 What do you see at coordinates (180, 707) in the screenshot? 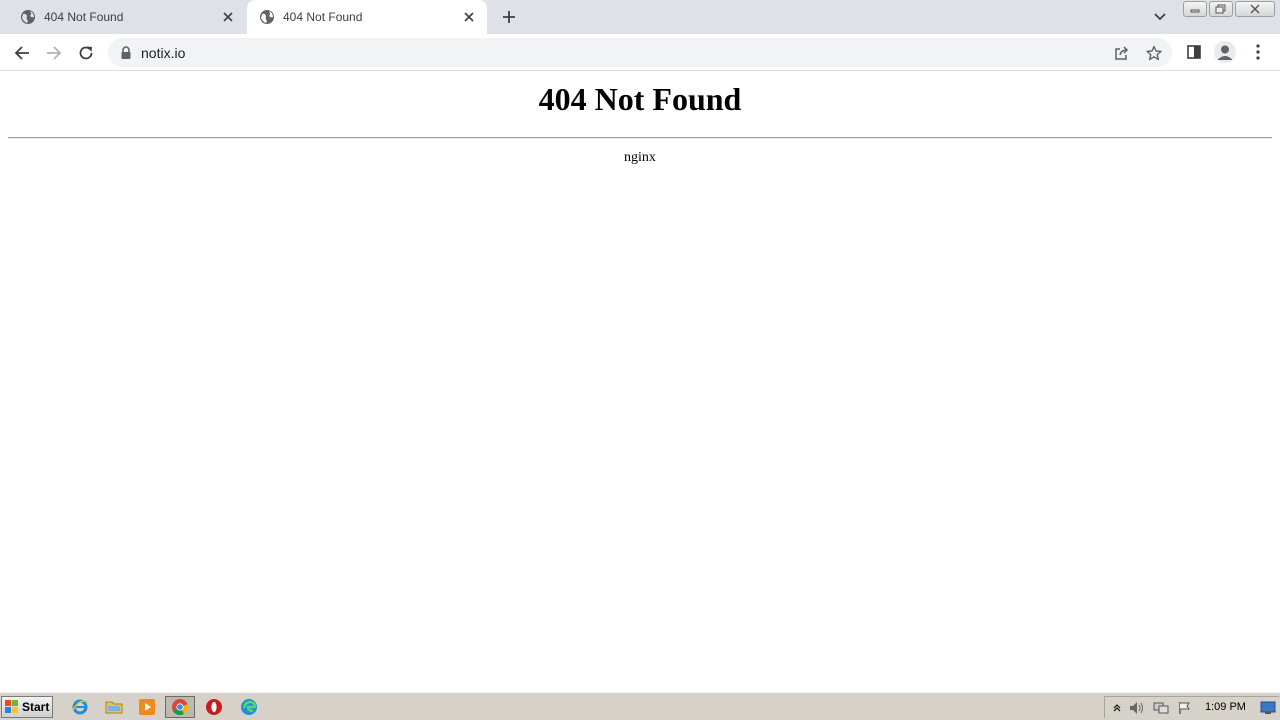
I see `chrome-icon` at bounding box center [180, 707].